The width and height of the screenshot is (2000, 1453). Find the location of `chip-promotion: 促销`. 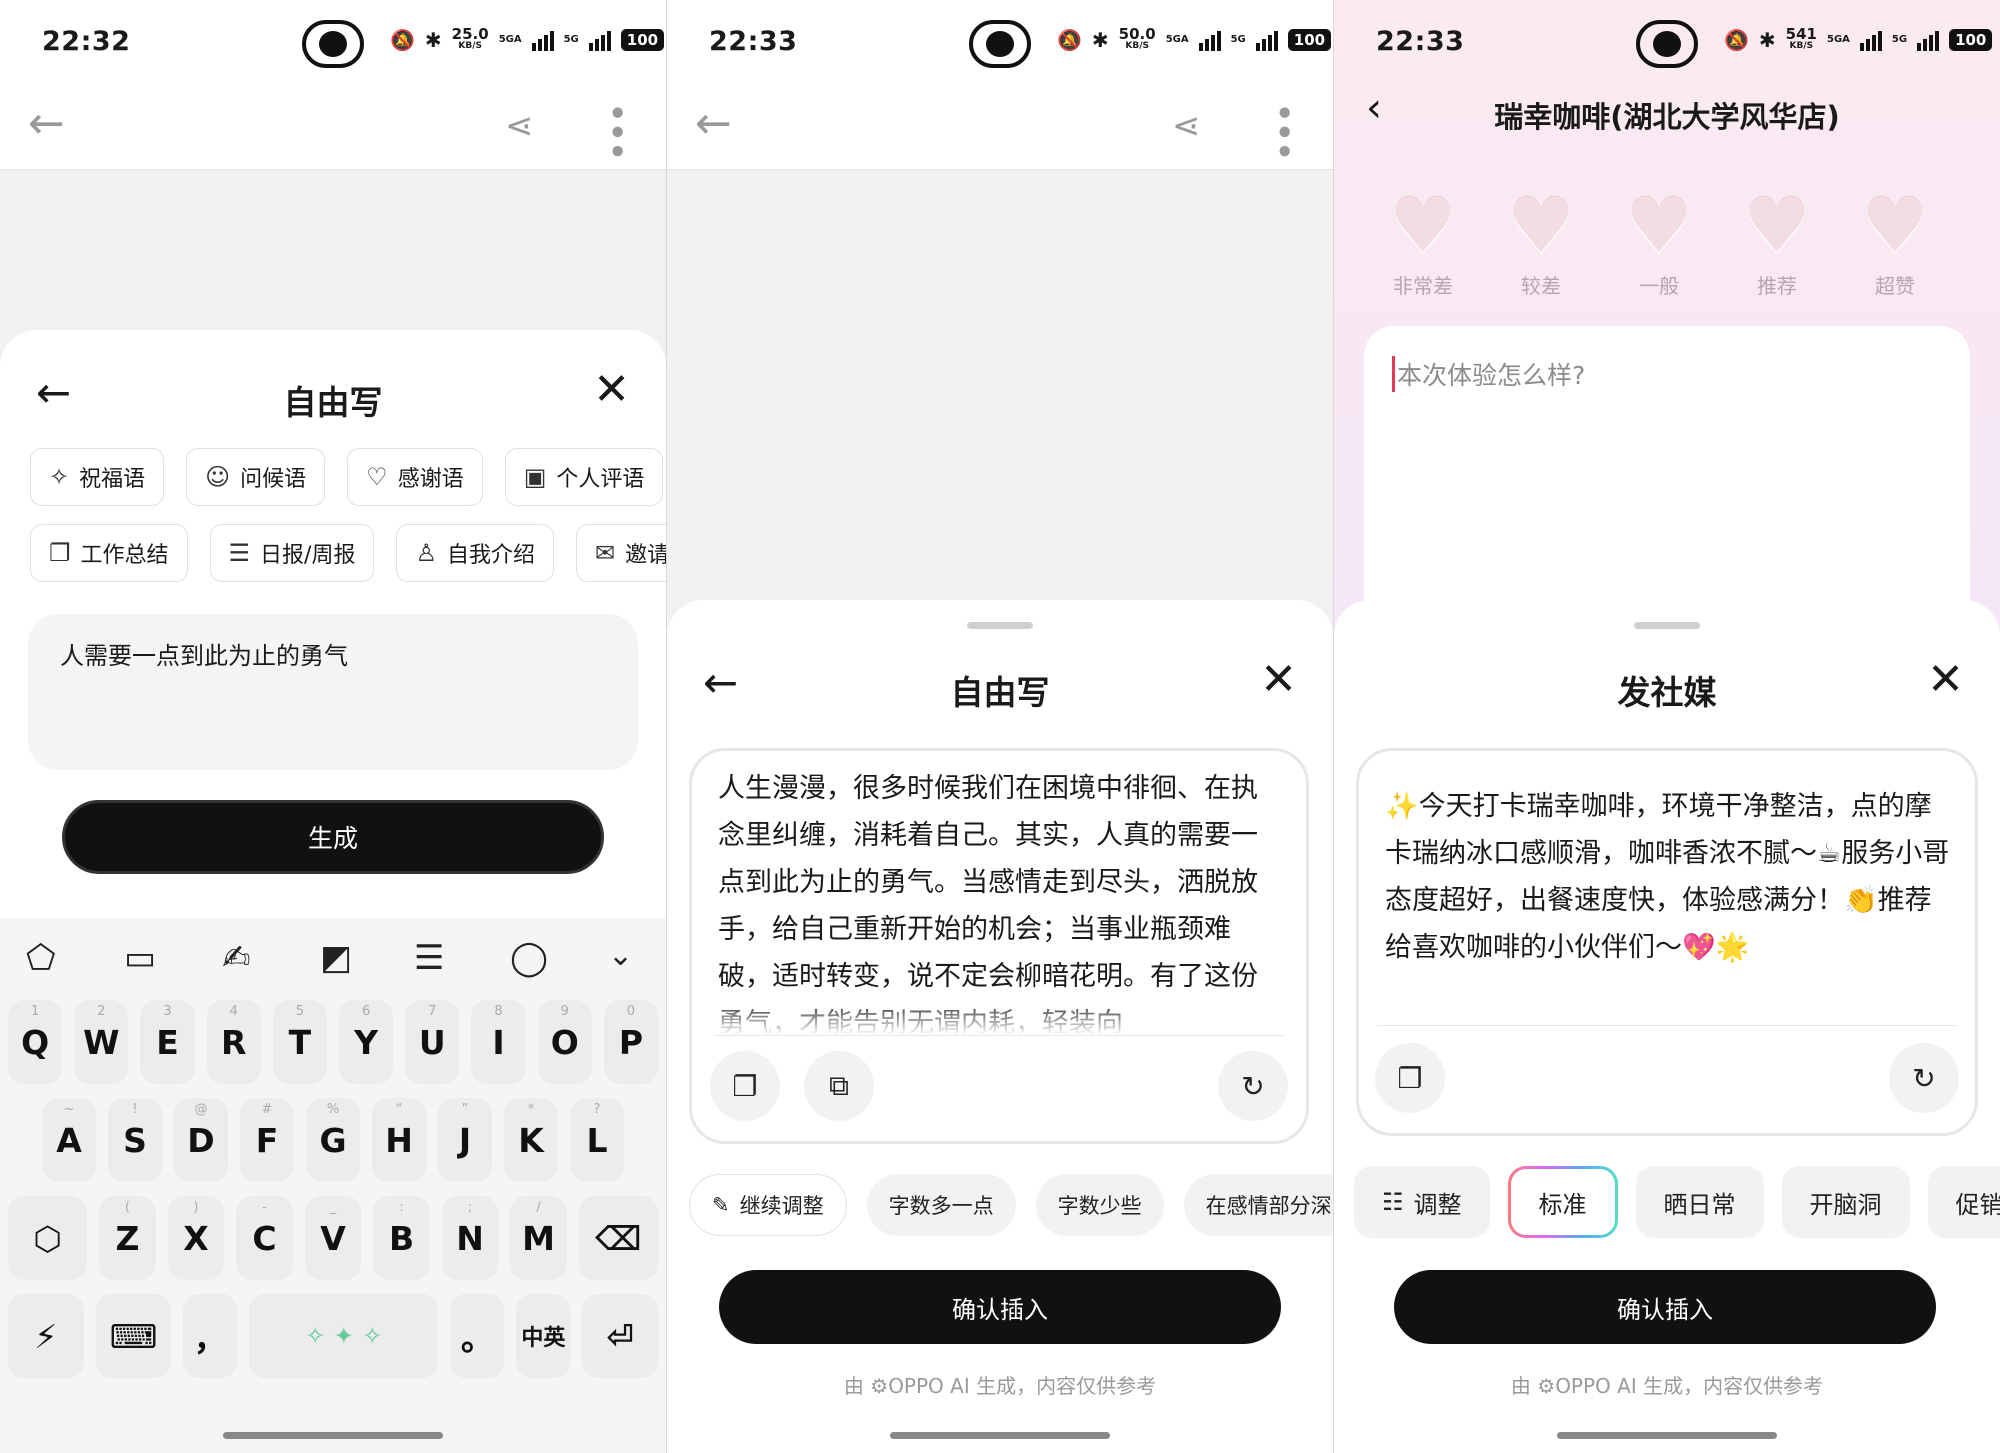

chip-promotion: 促销 is located at coordinates (1963, 1202).